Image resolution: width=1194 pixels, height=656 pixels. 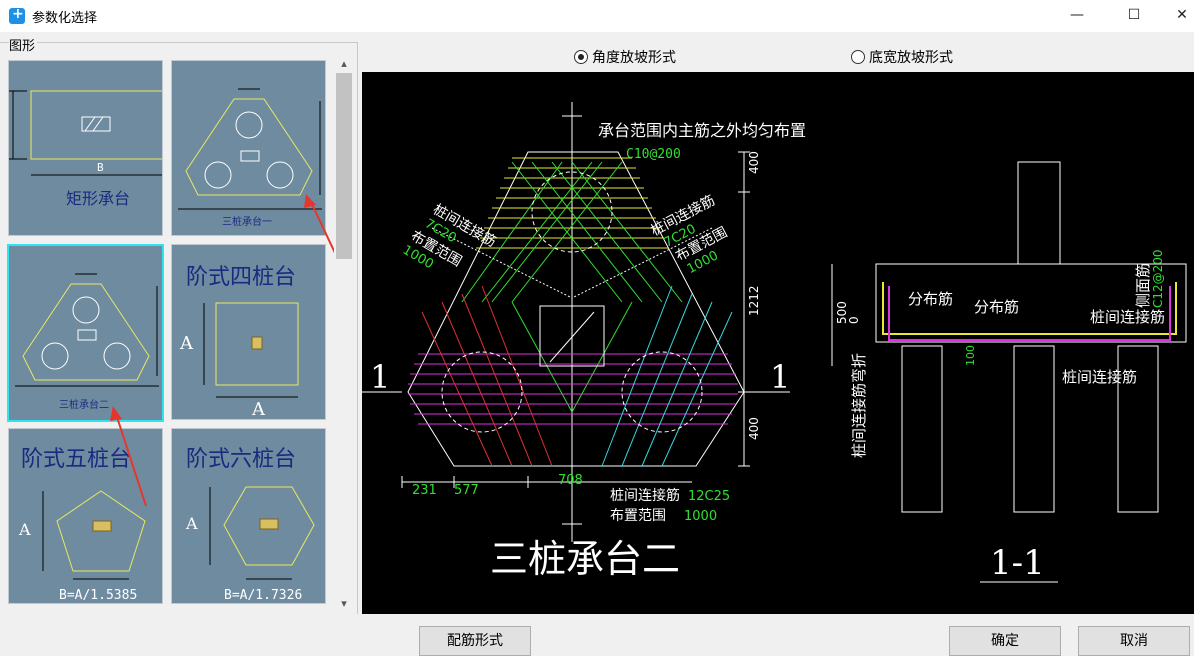 What do you see at coordinates (1099, 377) in the screenshot?
I see `sec-tie-bottom: 桩间连接筋` at bounding box center [1099, 377].